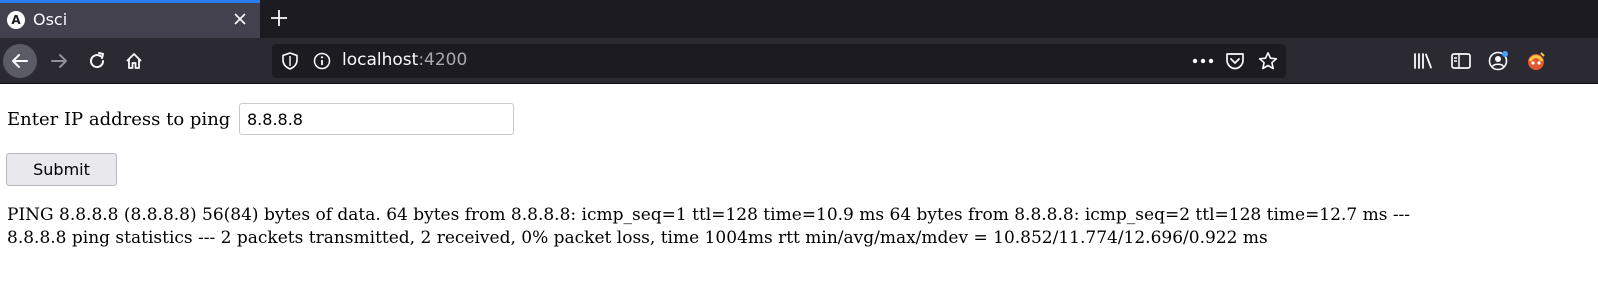  What do you see at coordinates (376, 119) in the screenshot?
I see `ip-address-input` at bounding box center [376, 119].